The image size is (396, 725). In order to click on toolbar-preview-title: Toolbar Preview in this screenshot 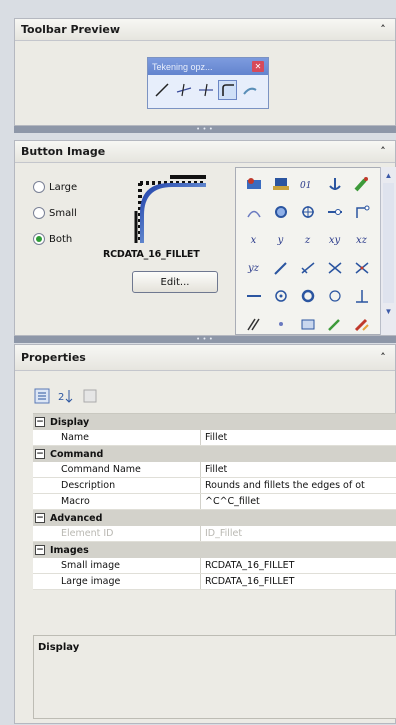, I will do `click(70, 29)`.